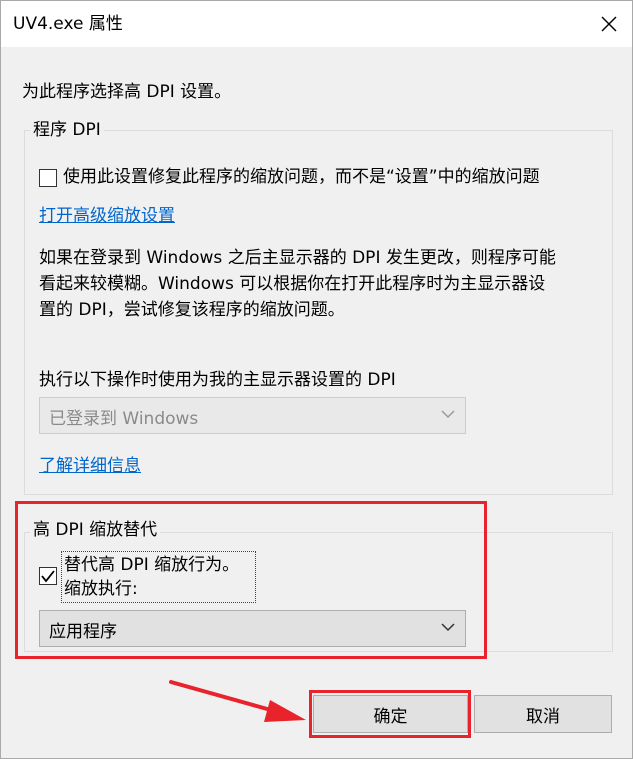  What do you see at coordinates (292, 284) in the screenshot?
I see `description-line-2: 看起来较模糊。Windows 可以根据你在打开此程序时为主显示器设` at bounding box center [292, 284].